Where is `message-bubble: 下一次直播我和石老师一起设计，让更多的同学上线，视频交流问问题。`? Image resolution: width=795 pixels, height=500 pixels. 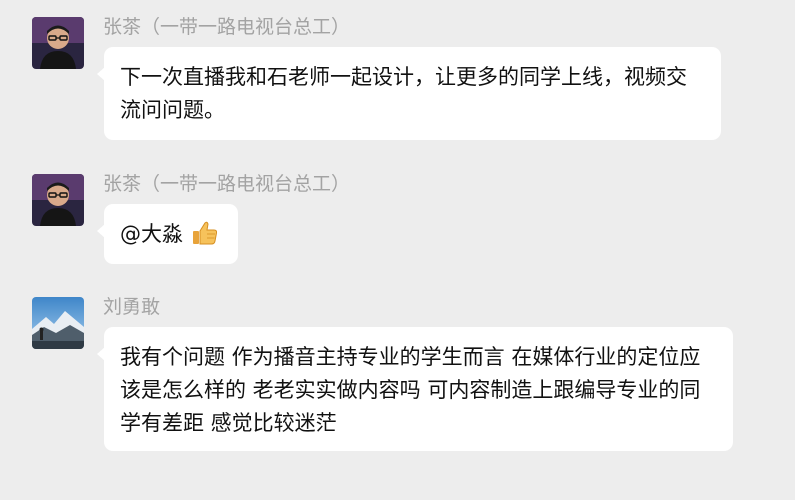
message-bubble: 下一次直播我和石老师一起设计，让更多的同学上线，视频交流问问题。 is located at coordinates (409, 93).